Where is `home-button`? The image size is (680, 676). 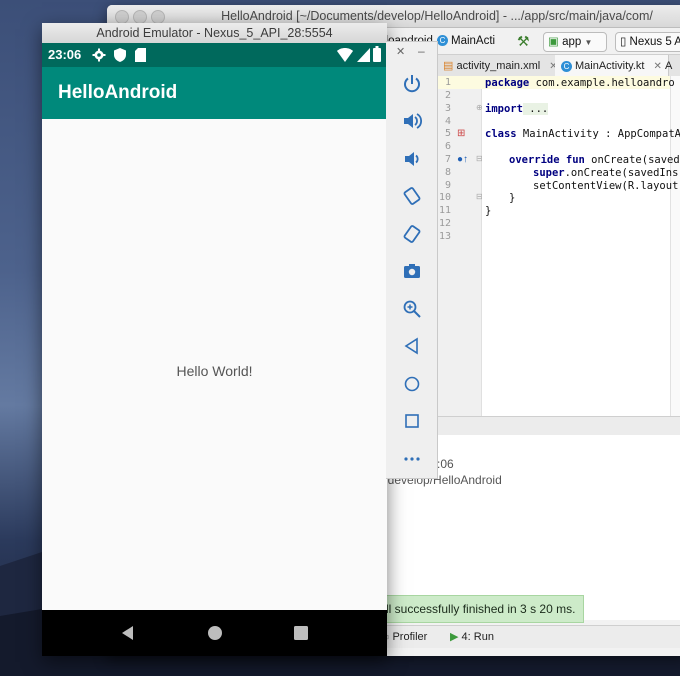 home-button is located at coordinates (411, 384).